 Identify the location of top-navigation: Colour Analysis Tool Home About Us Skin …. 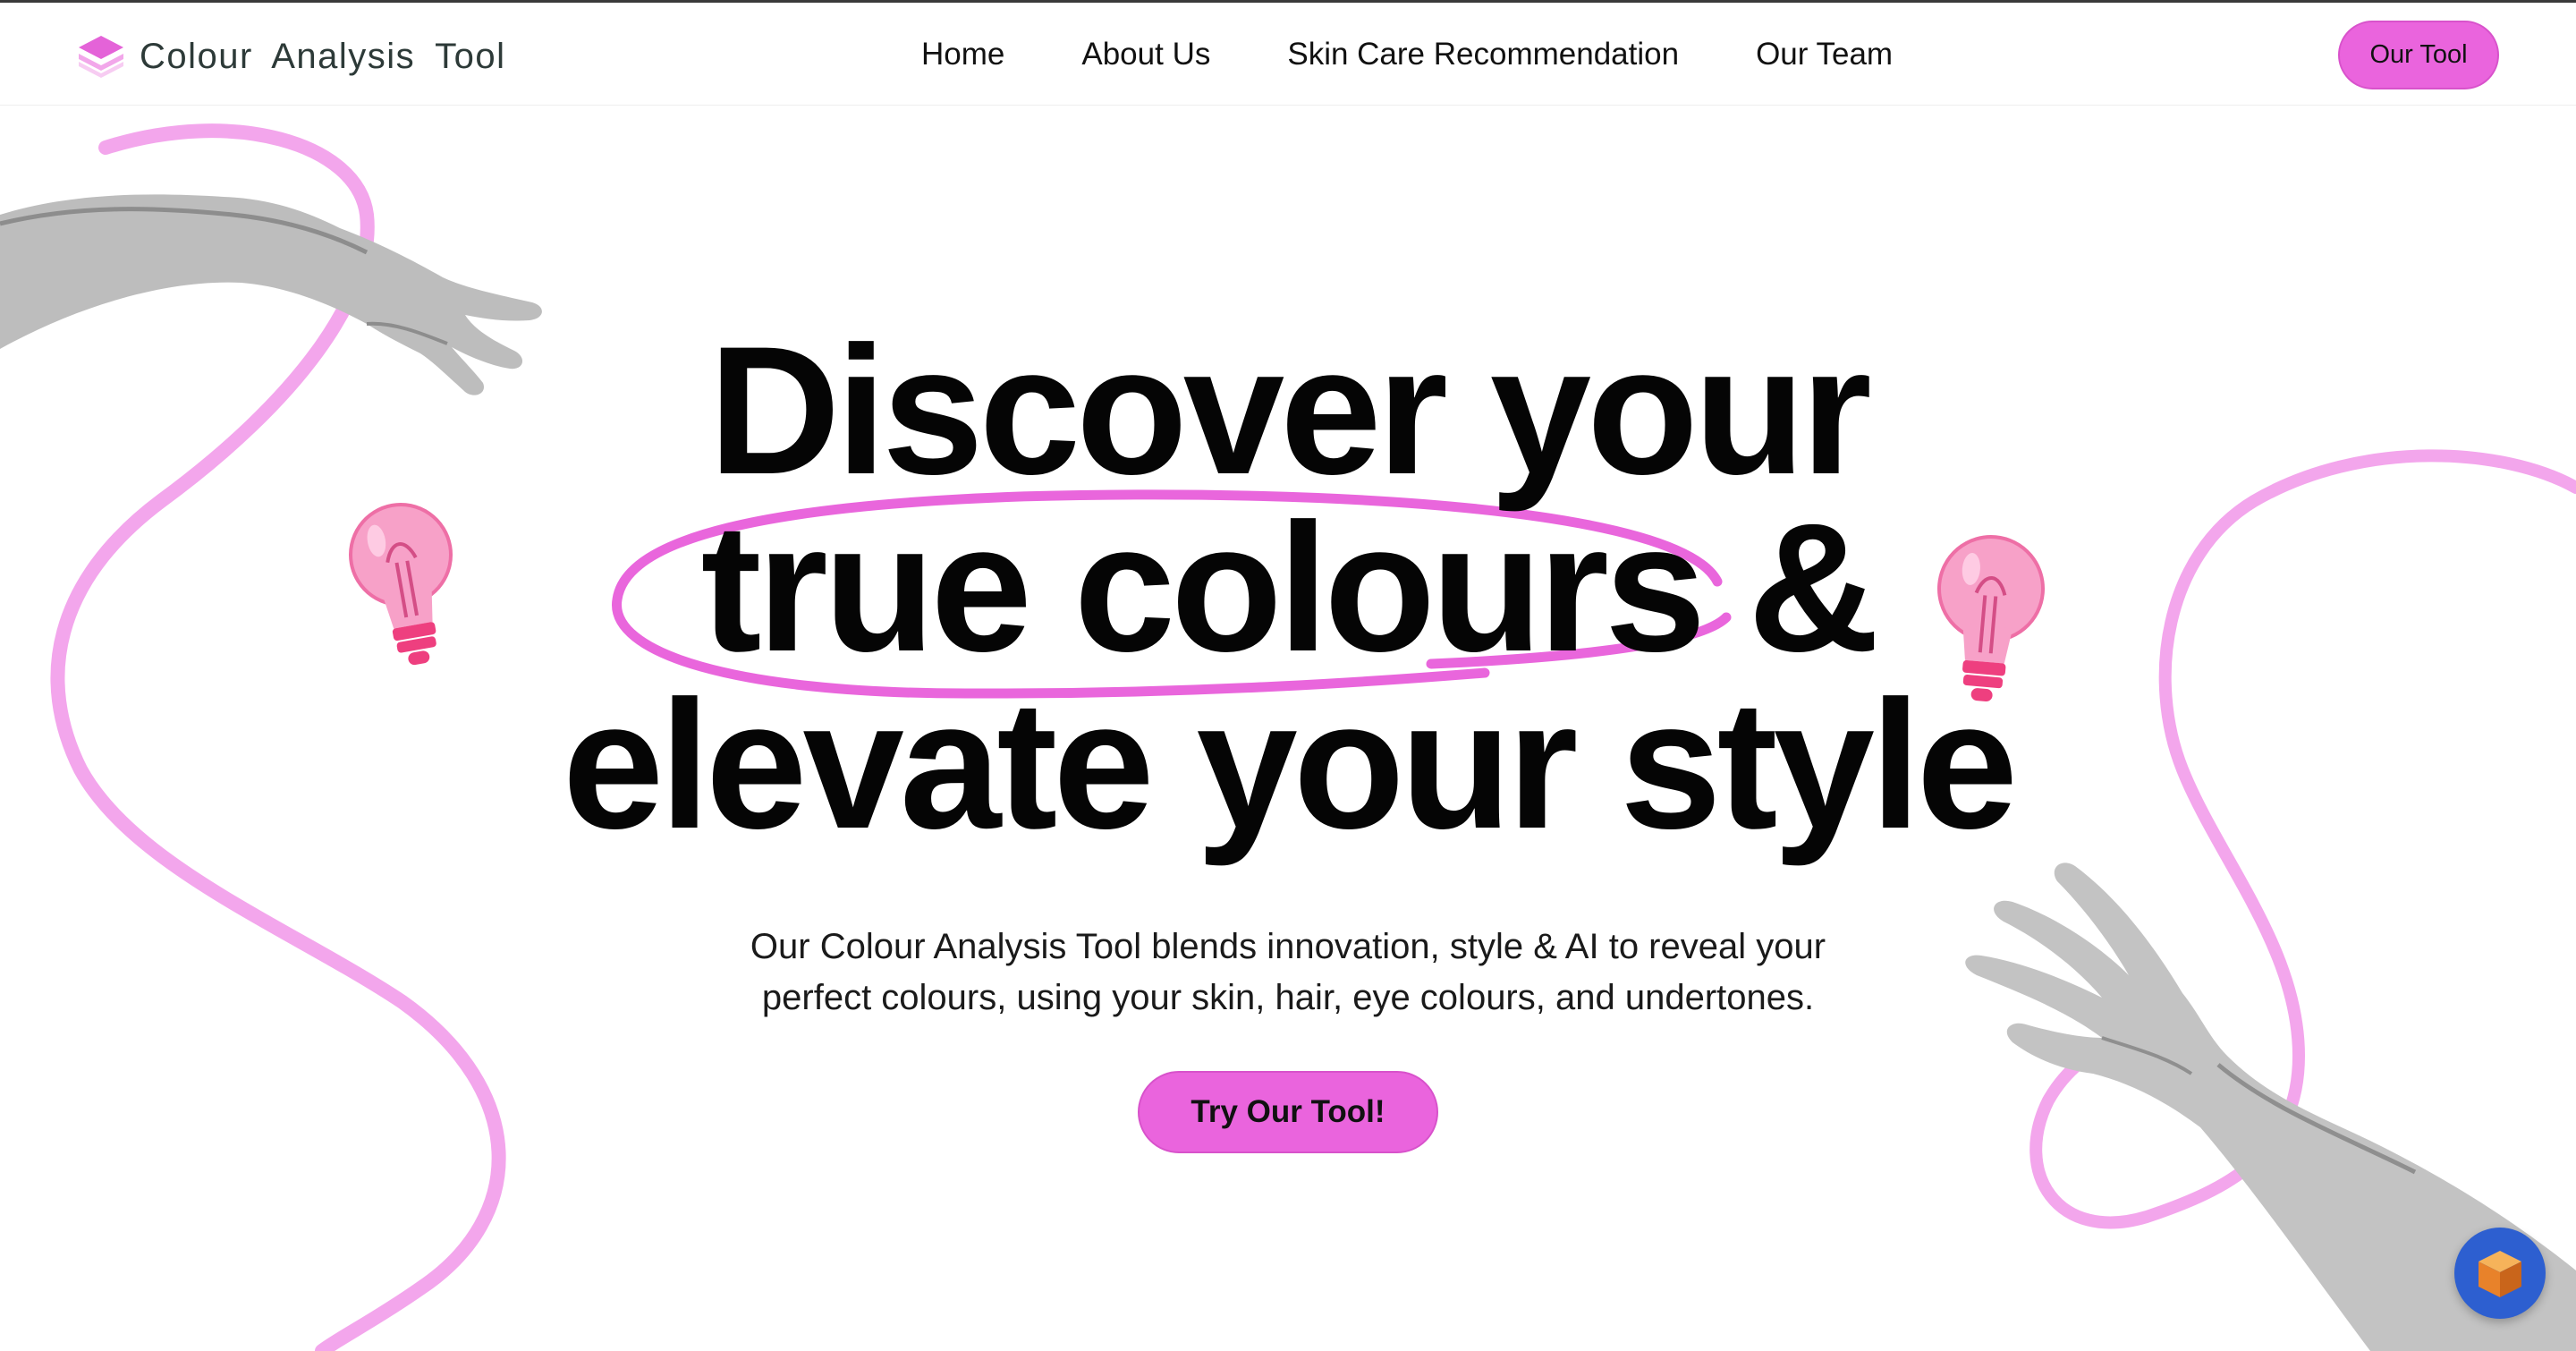
(1288, 54).